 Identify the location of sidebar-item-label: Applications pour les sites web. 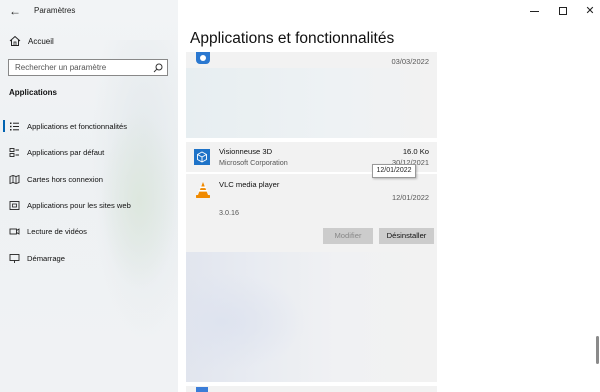
(79, 205).